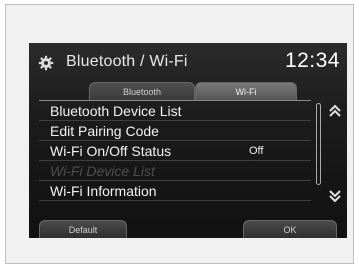 Image resolution: width=359 pixels, height=270 pixels. I want to click on double-chevron-down-icon, so click(335, 196).